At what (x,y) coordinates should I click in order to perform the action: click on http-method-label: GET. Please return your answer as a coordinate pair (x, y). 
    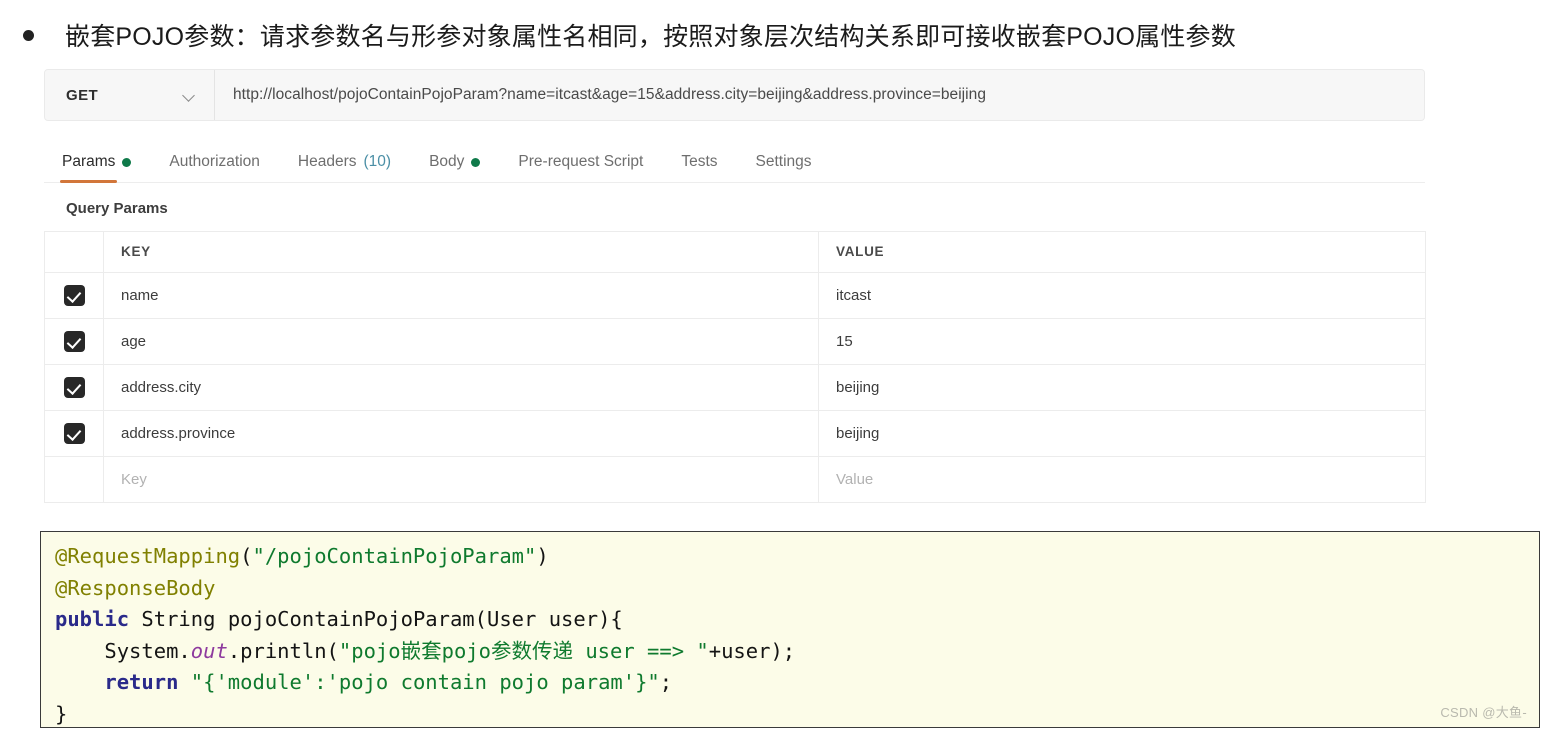
    Looking at the image, I should click on (82, 95).